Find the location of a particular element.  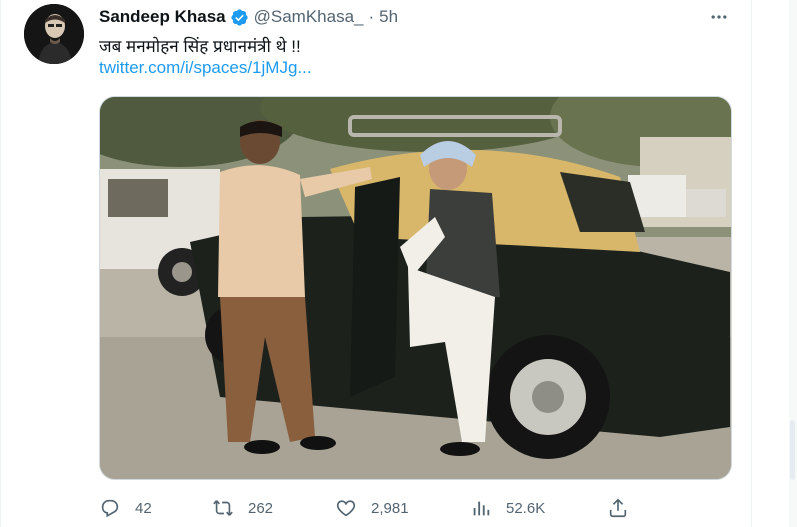

author-handle: @SamKhasa_ is located at coordinates (309, 17).